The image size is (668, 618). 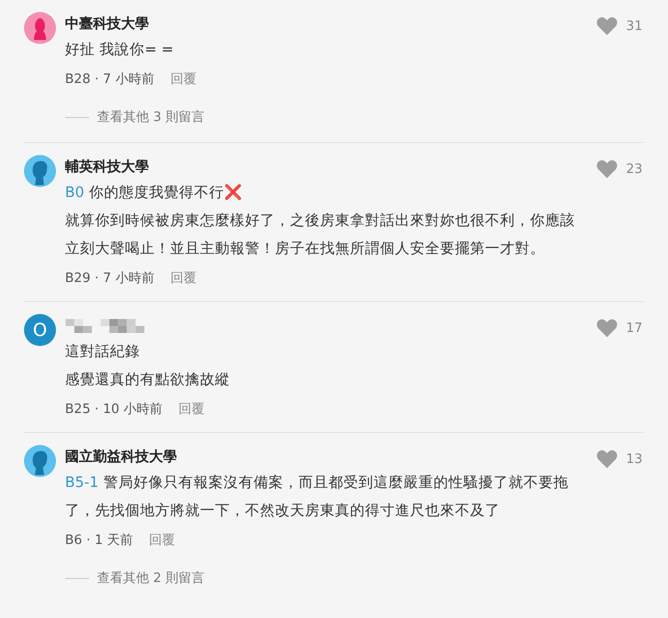 I want to click on like-count: 17, so click(x=634, y=328).